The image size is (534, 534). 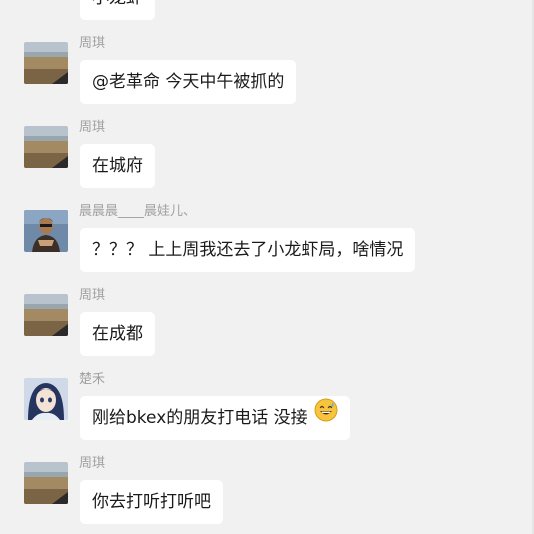 I want to click on message-bubble: 在成都, so click(x=117, y=334).